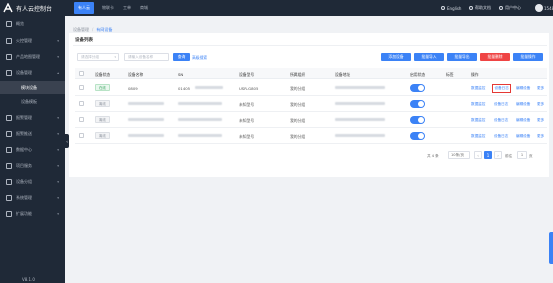 The image size is (553, 283). What do you see at coordinates (32, 149) in the screenshot?
I see `sidebar-item-data-center: 数据中心 ▾` at bounding box center [32, 149].